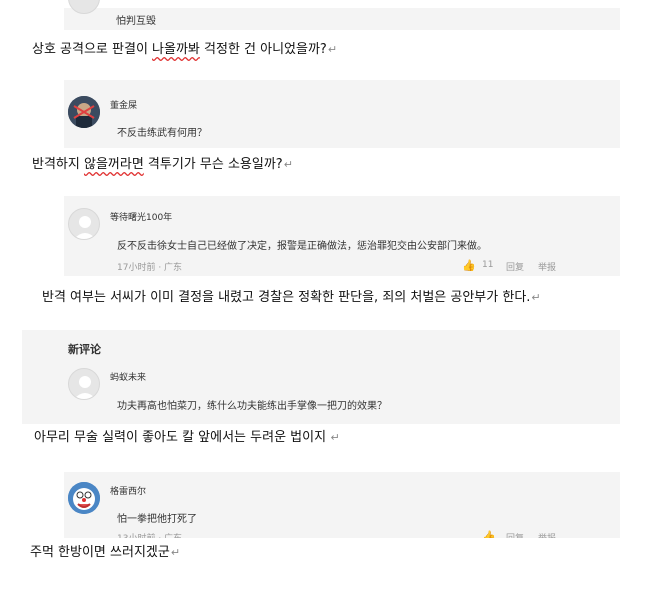  I want to click on reply-link: 回复, so click(515, 266).